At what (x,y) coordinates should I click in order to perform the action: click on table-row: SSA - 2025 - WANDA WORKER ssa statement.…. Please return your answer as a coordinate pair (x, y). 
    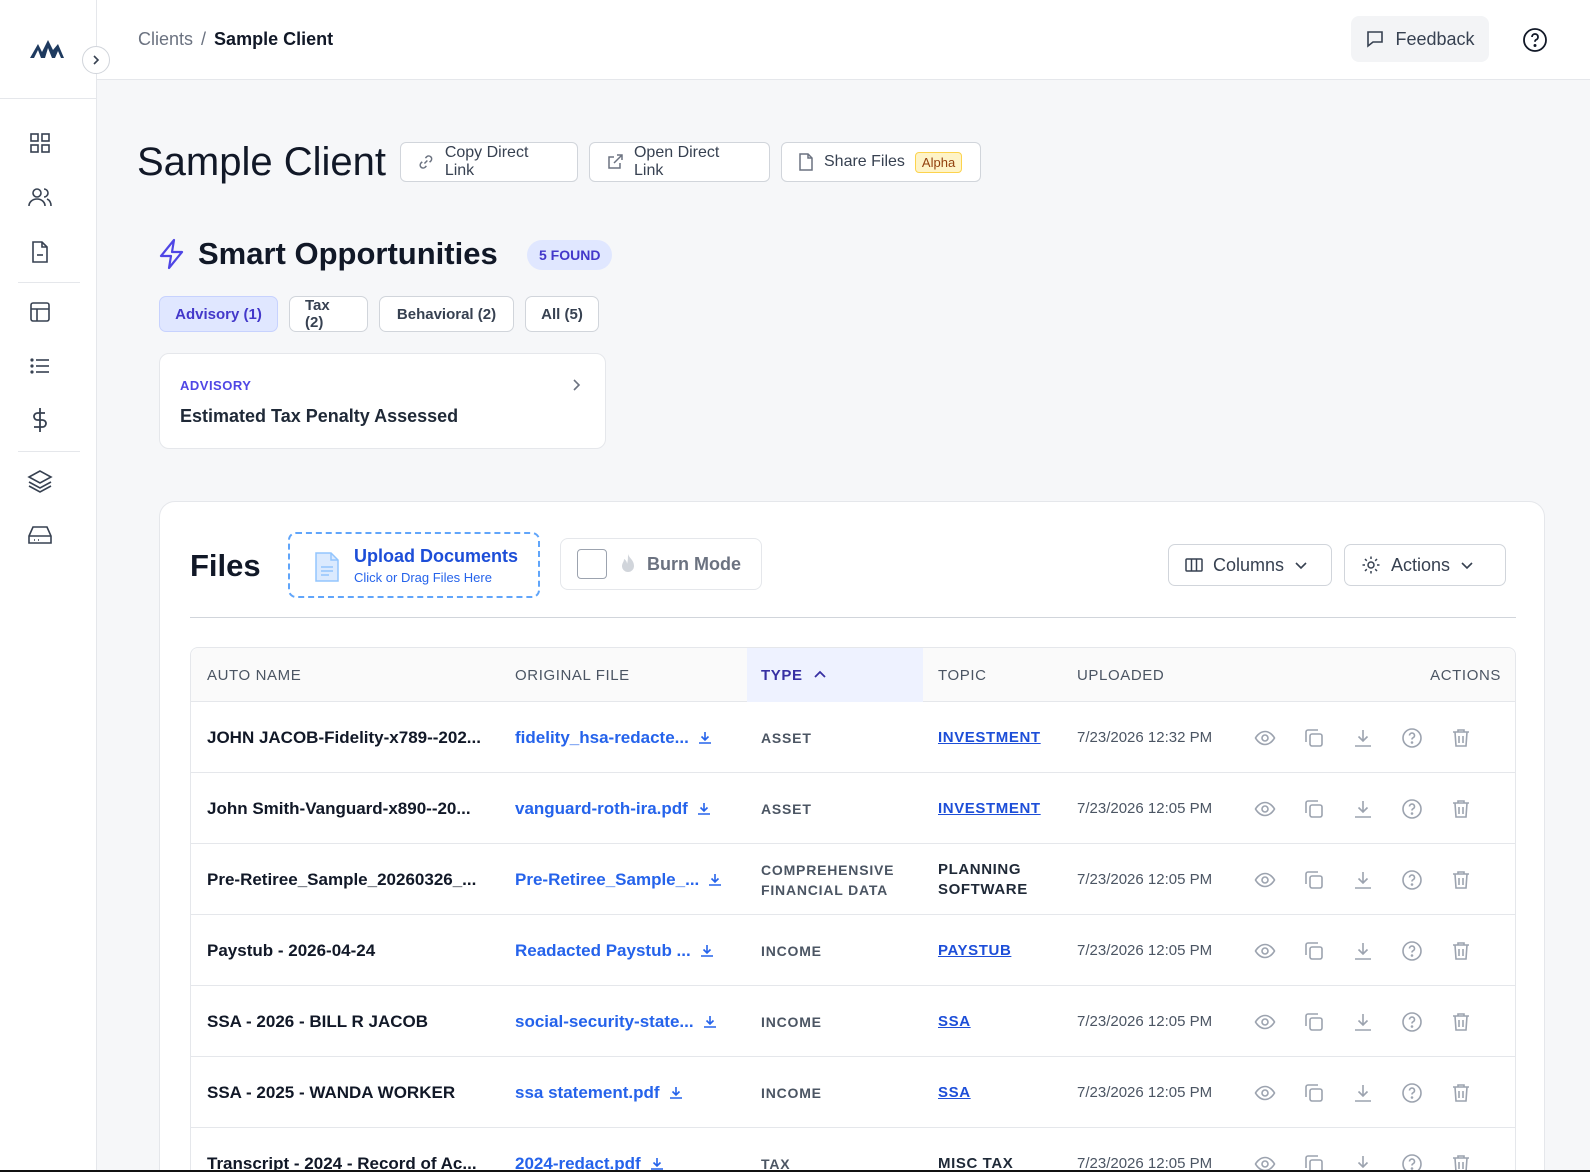
    Looking at the image, I should click on (853, 1092).